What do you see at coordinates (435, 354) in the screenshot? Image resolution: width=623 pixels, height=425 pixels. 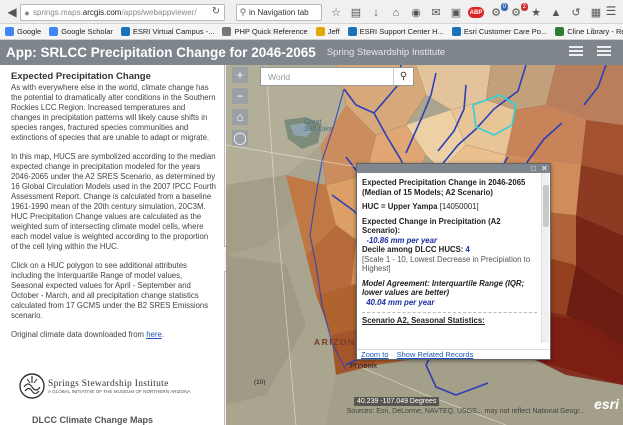 I see `show-related-records-link: Show Related Records` at bounding box center [435, 354].